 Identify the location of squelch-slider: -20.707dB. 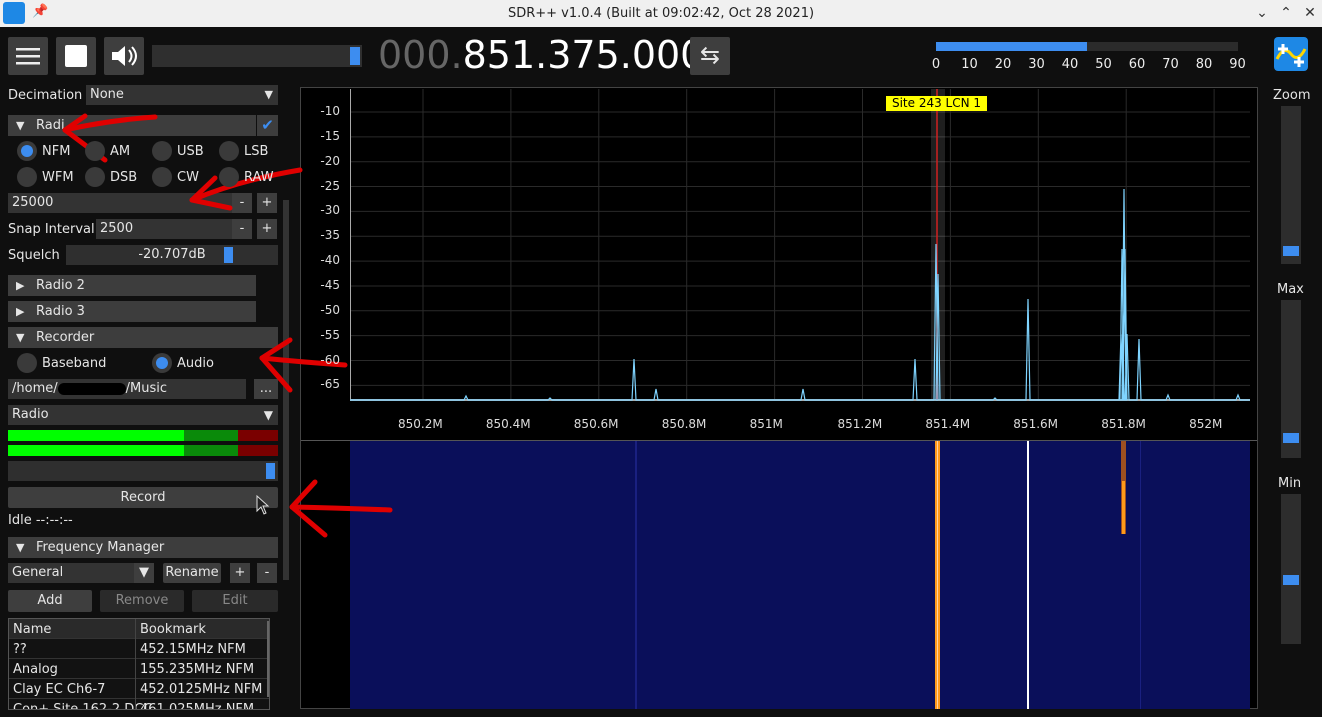
(172, 255).